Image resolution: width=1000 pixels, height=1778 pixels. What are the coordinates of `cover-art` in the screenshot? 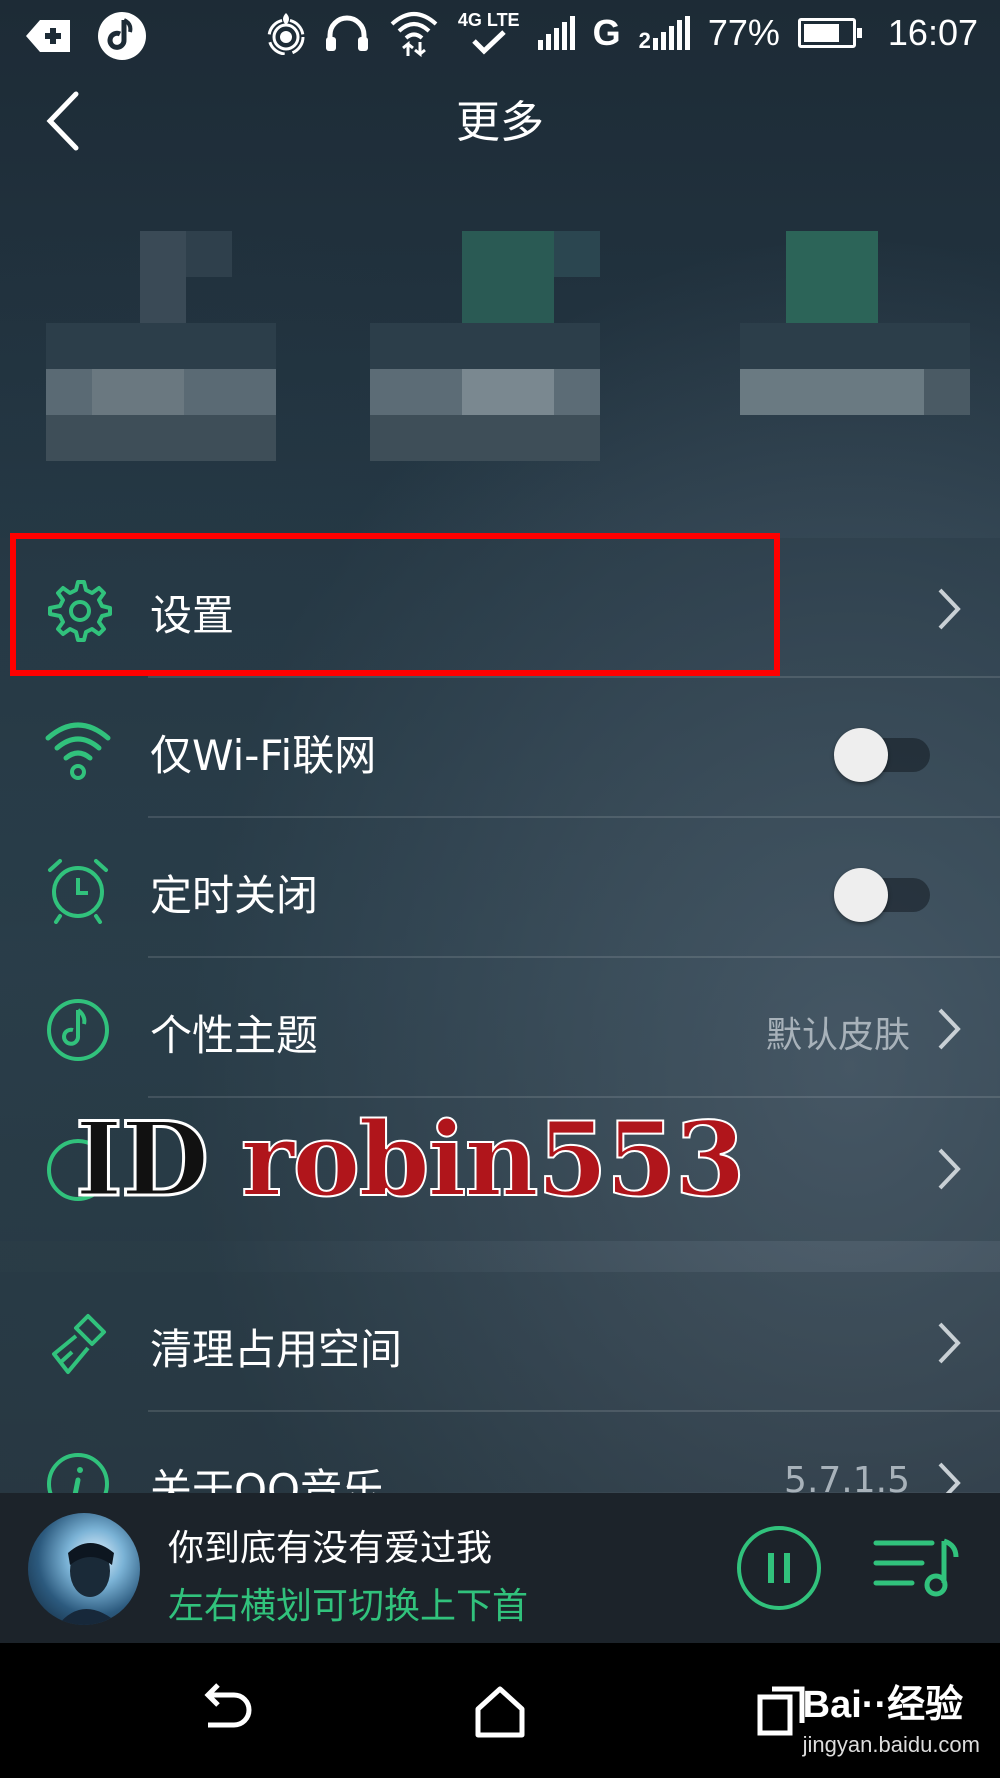 It's located at (89, 1584).